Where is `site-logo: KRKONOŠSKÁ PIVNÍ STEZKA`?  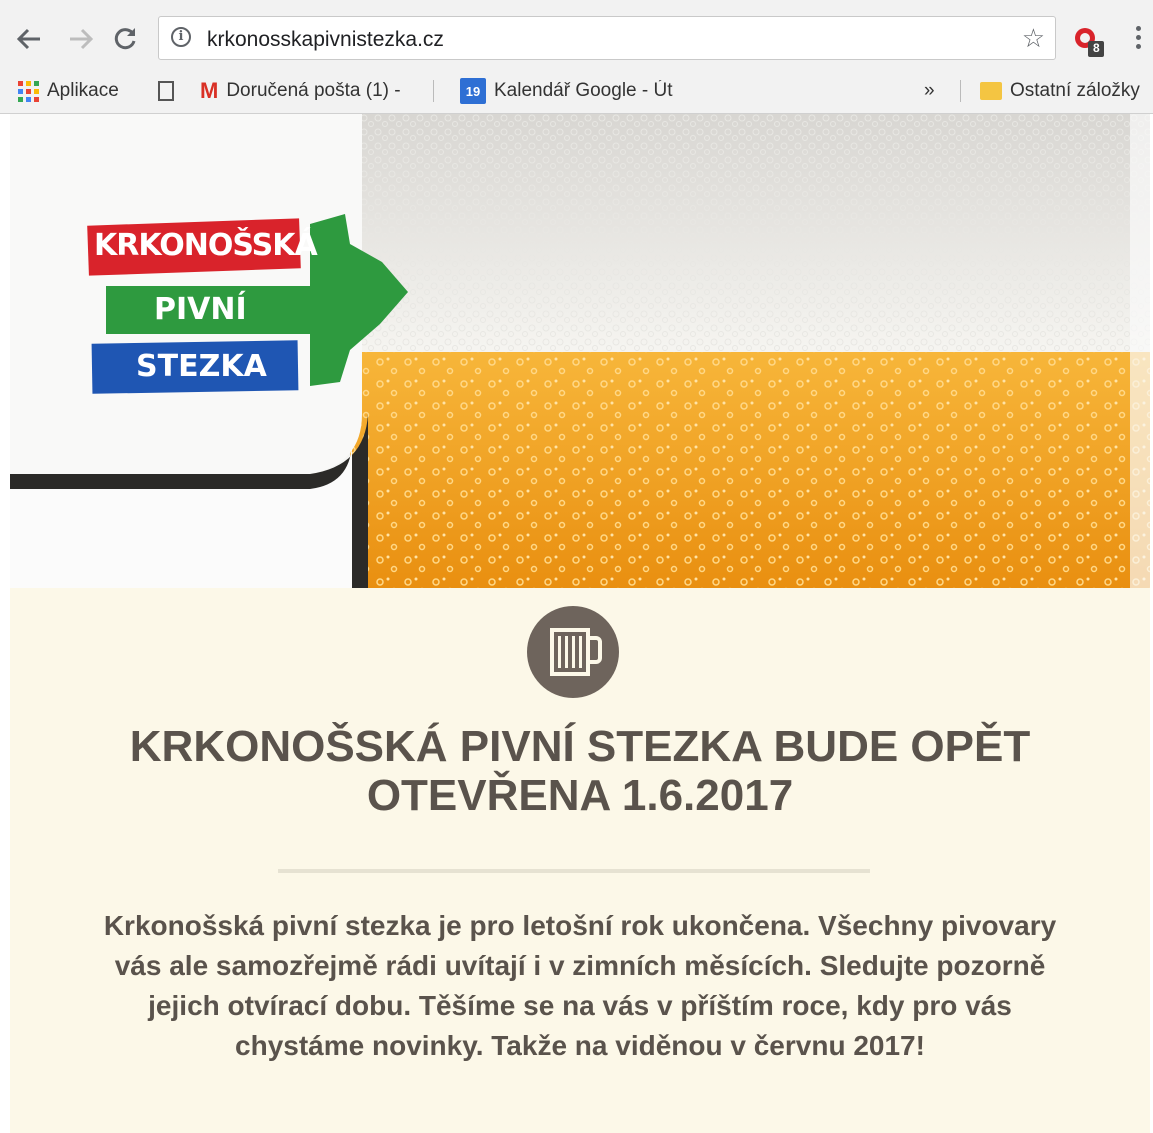 site-logo: KRKONOŠSKÁ PIVNÍ STEZKA is located at coordinates (237, 310).